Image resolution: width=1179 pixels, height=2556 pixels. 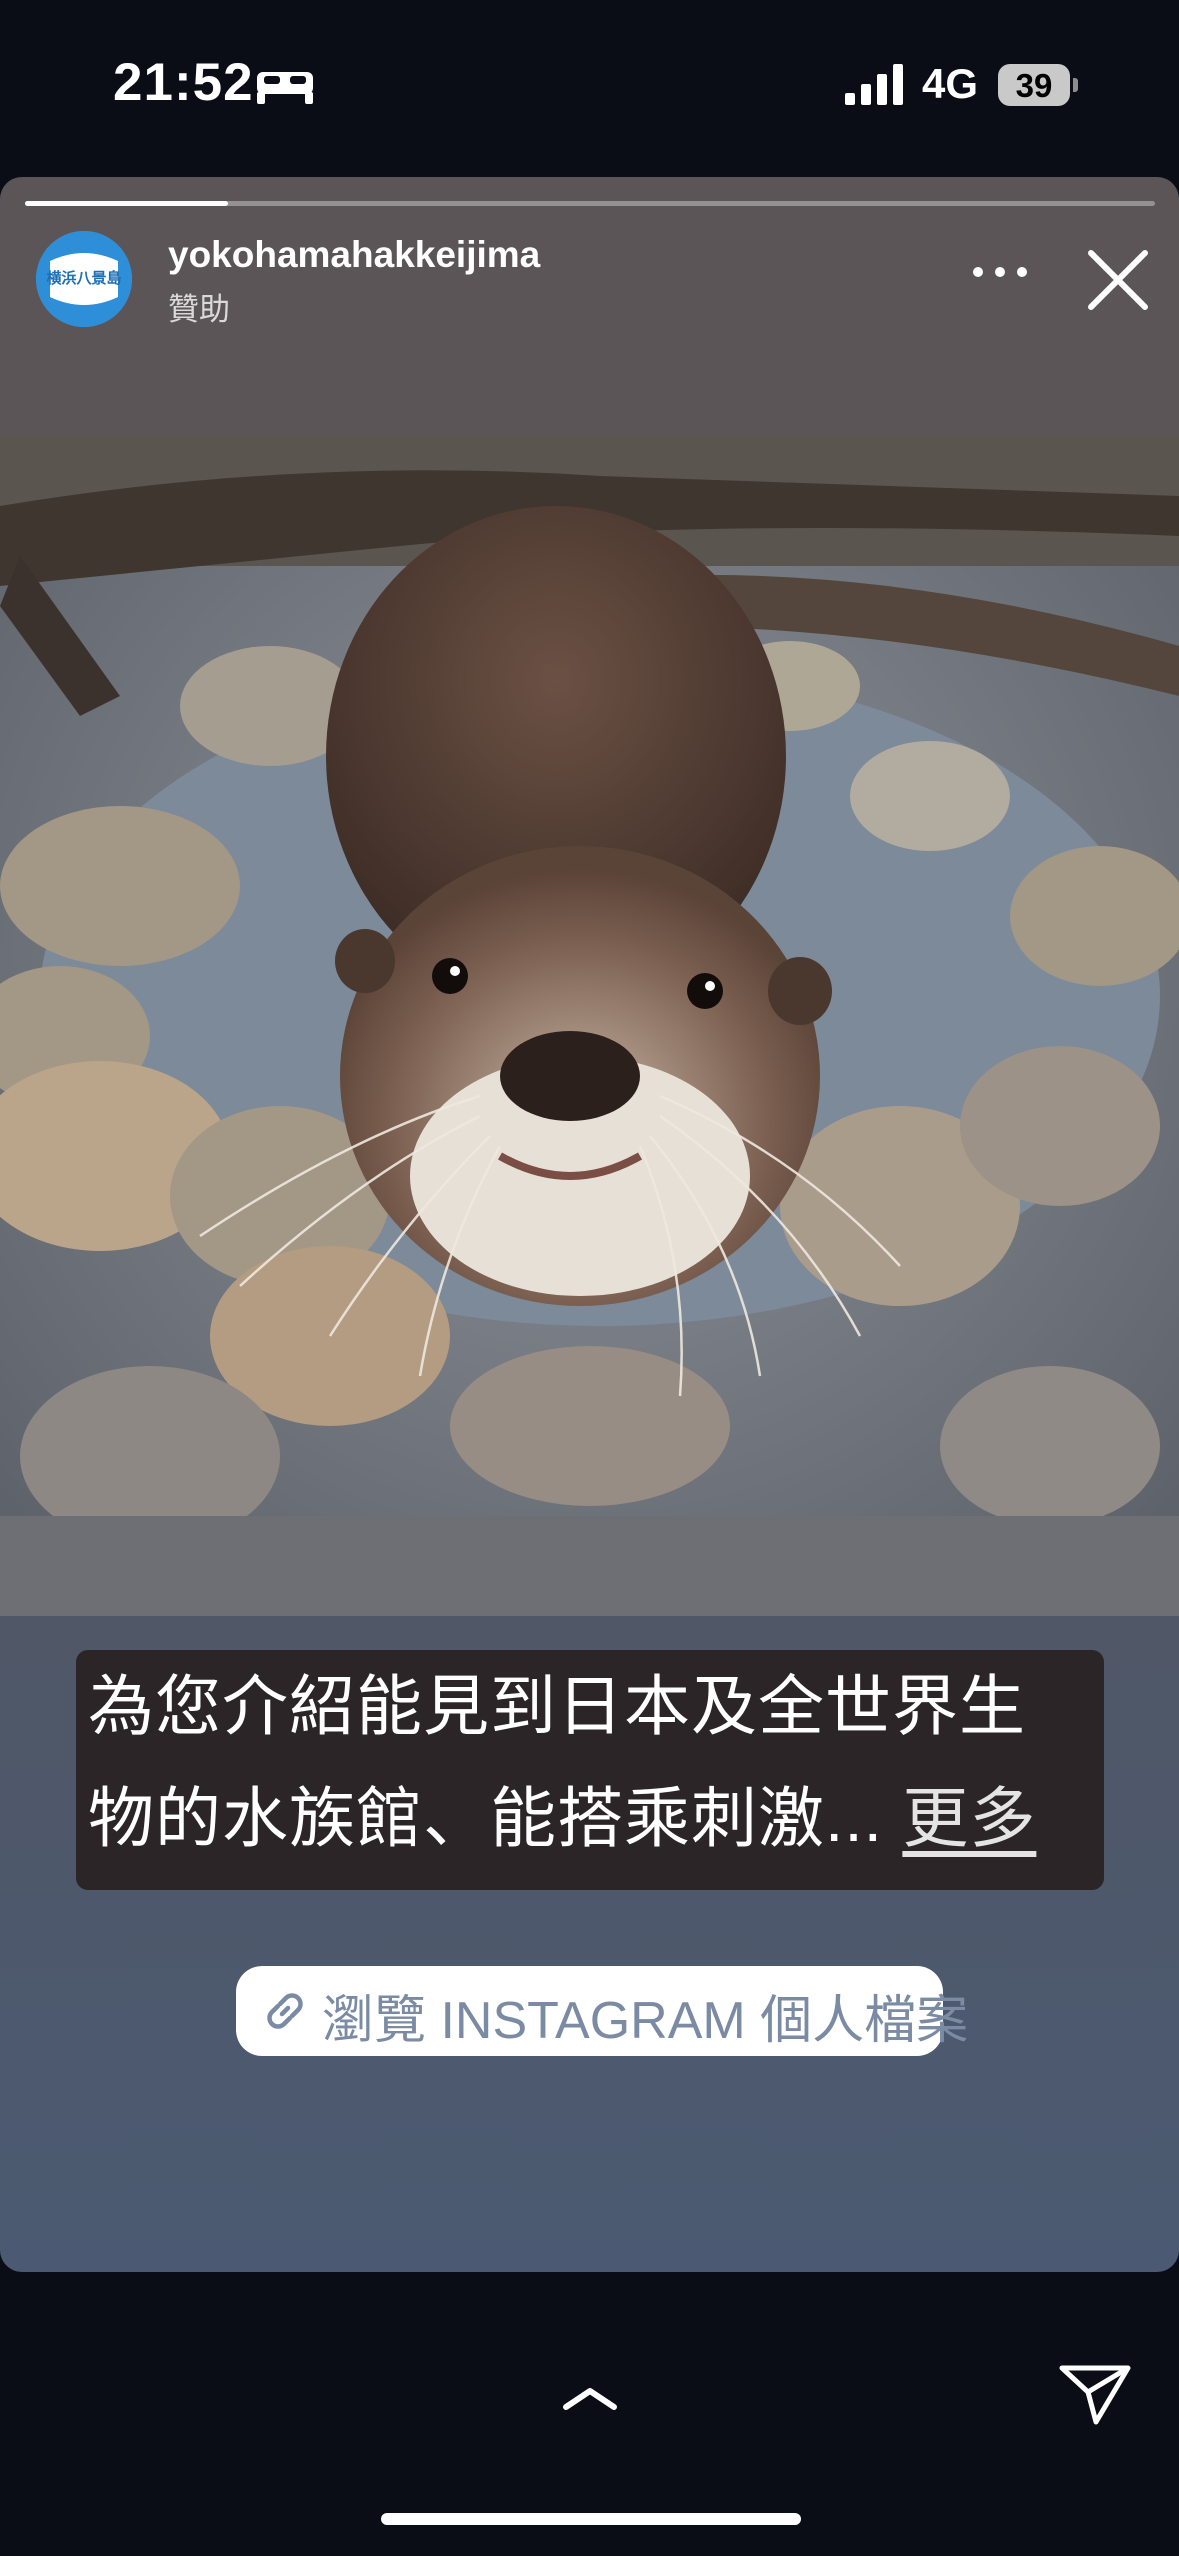 What do you see at coordinates (874, 84) in the screenshot?
I see `cellular-signal-icon` at bounding box center [874, 84].